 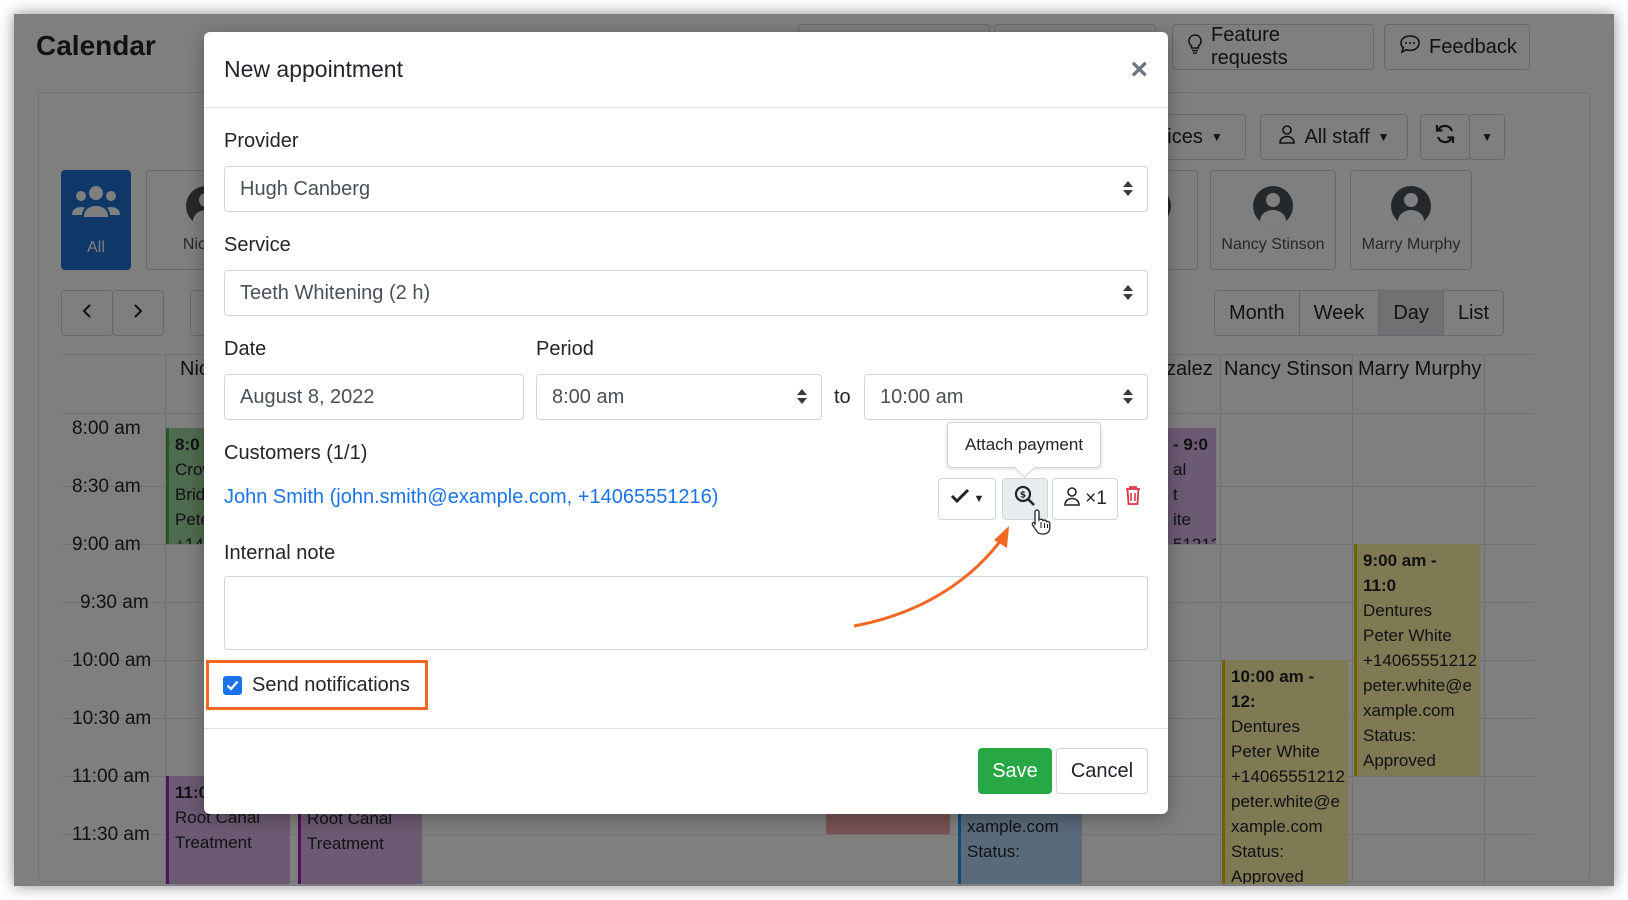 I want to click on provider-label: Provider, so click(x=261, y=141).